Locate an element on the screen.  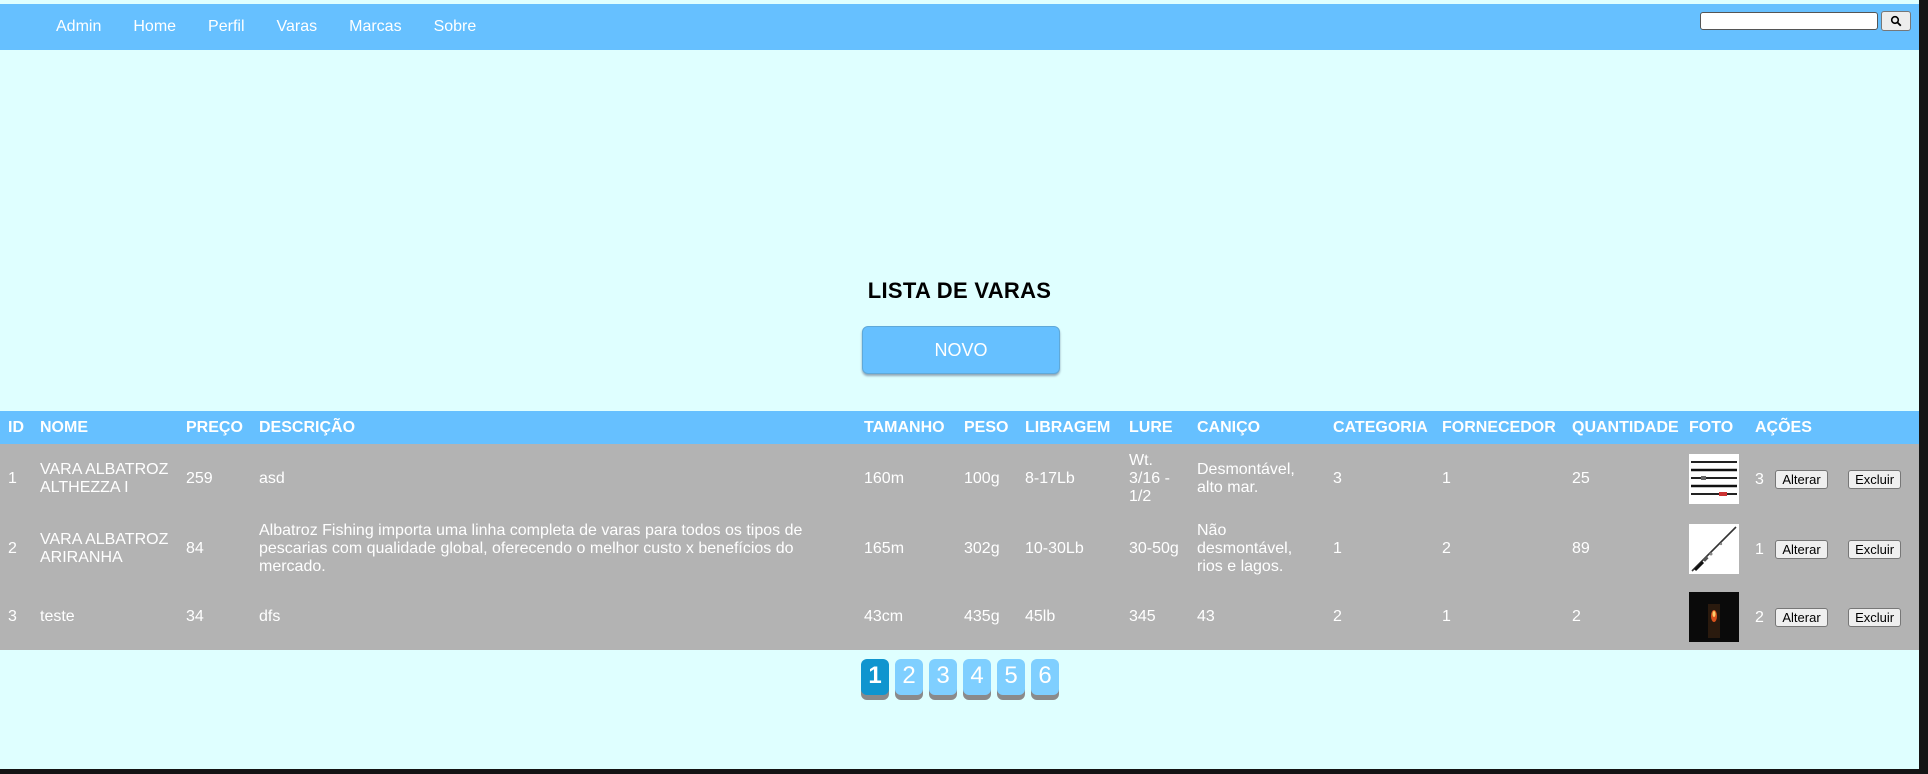
cell-tamanho: 160m is located at coordinates (884, 478).